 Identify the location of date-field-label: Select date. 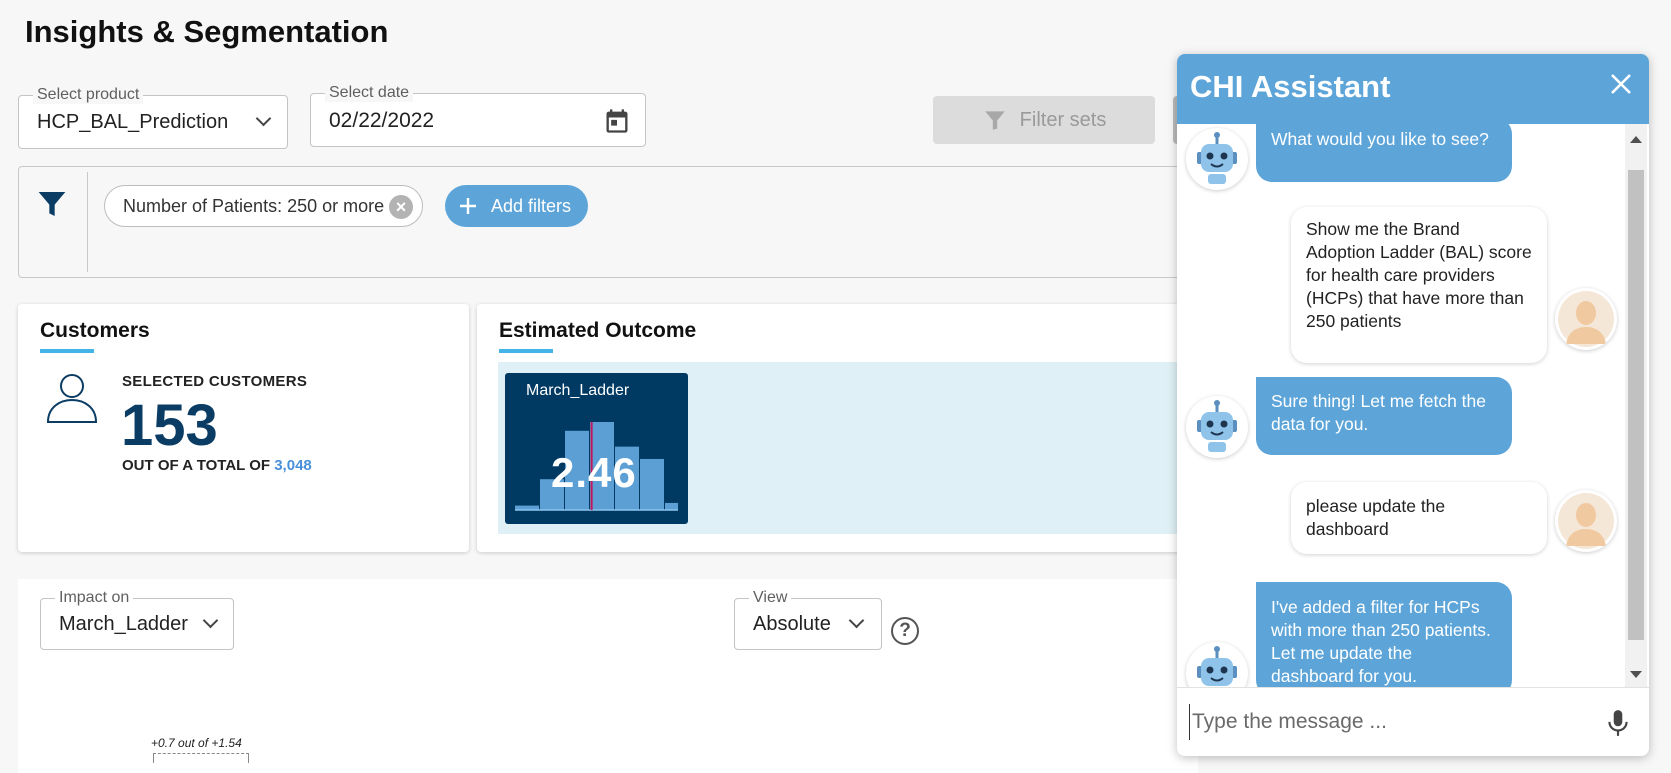
(369, 93).